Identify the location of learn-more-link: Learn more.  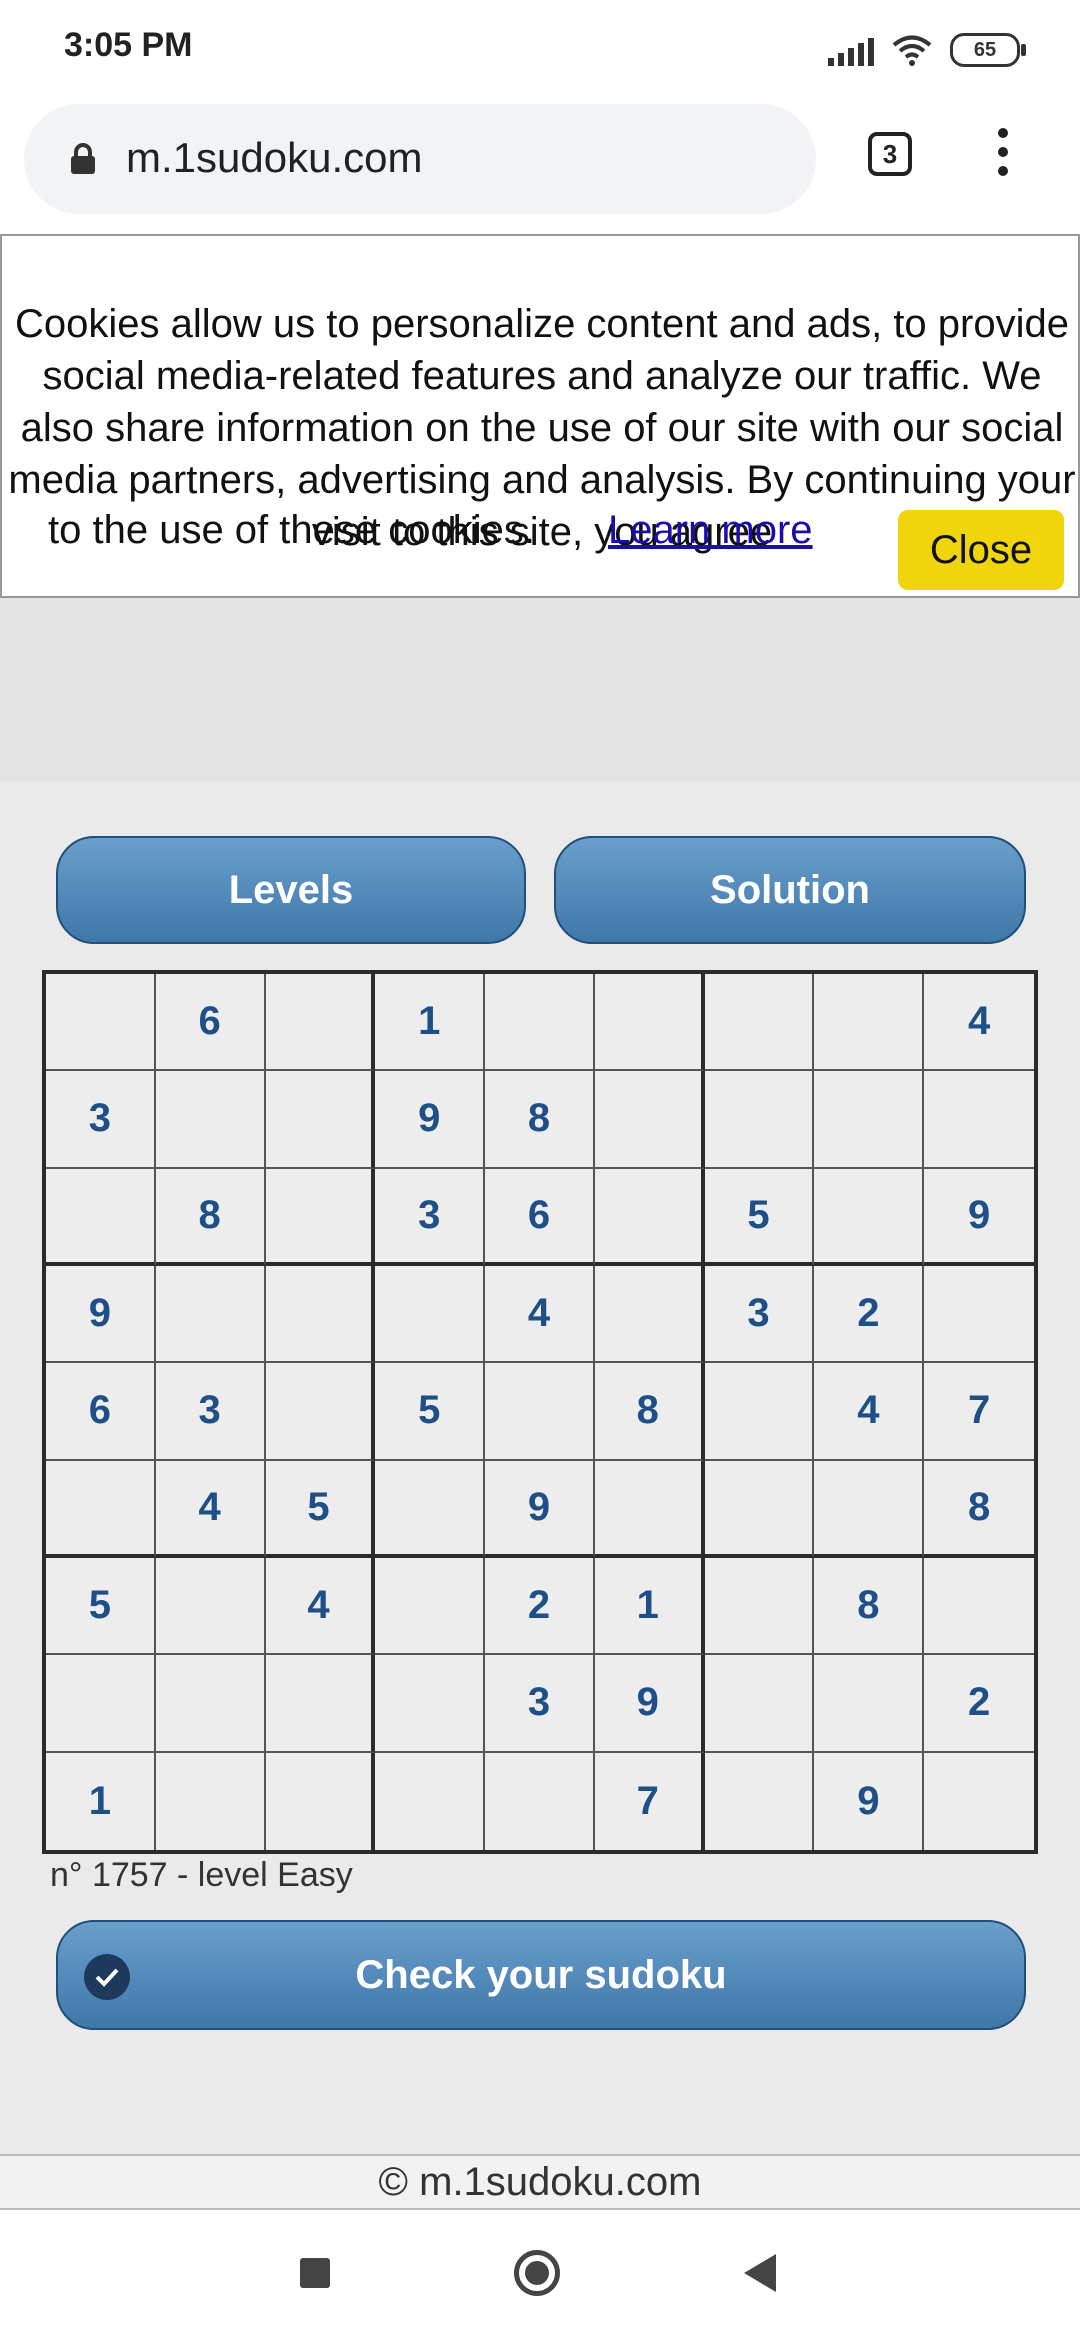
(710, 530).